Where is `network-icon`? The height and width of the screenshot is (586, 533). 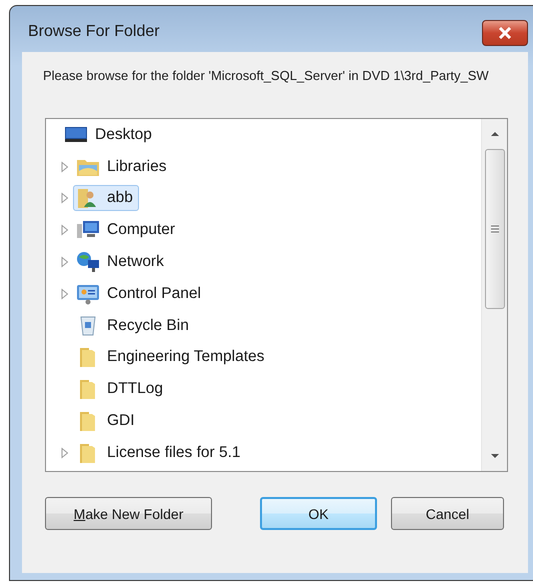 network-icon is located at coordinates (88, 262).